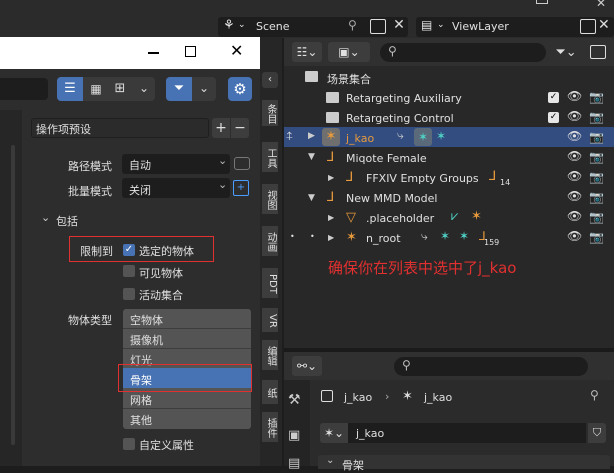 This screenshot has width=614, height=473. I want to click on object-type-camera: 摄像机, so click(146, 340).